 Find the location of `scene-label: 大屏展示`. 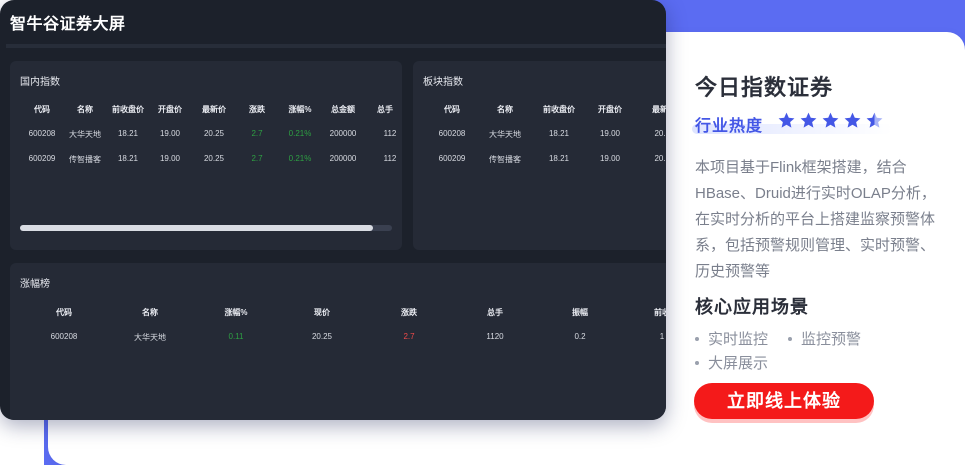

scene-label: 大屏展示 is located at coordinates (738, 363).